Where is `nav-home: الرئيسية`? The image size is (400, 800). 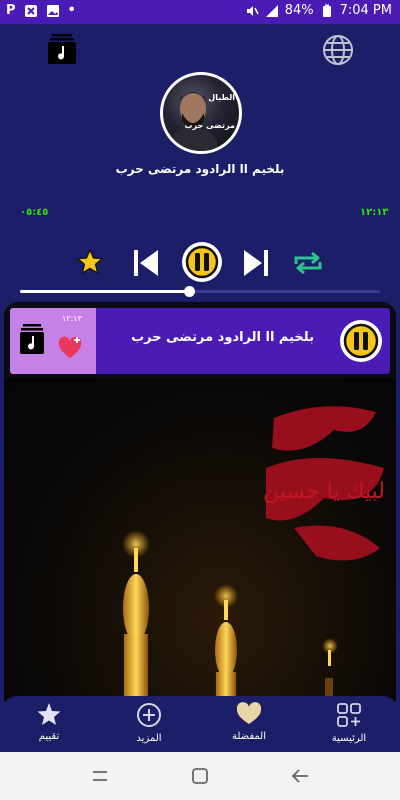 nav-home: الرئيسية is located at coordinates (349, 723).